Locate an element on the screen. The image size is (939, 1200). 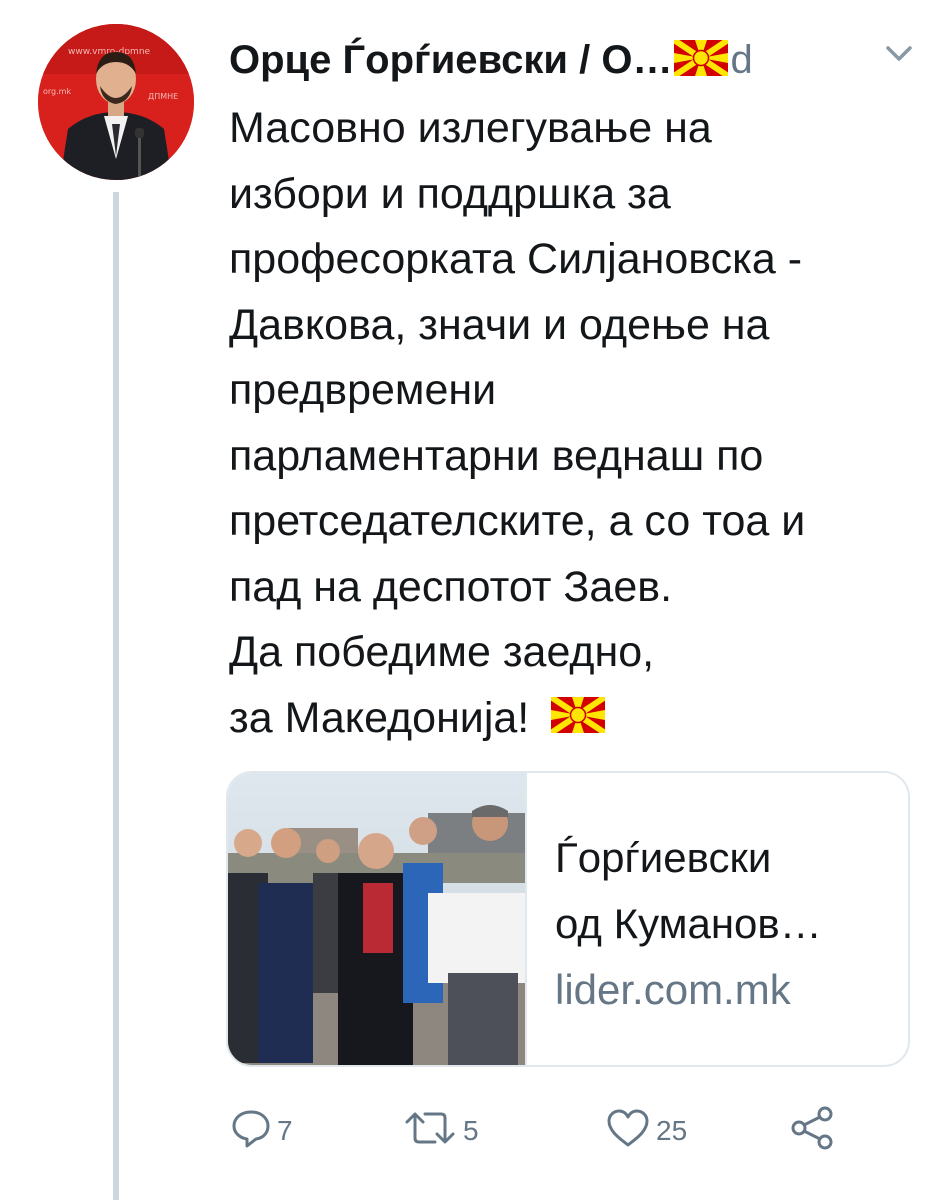
card-image is located at coordinates (377, 919).